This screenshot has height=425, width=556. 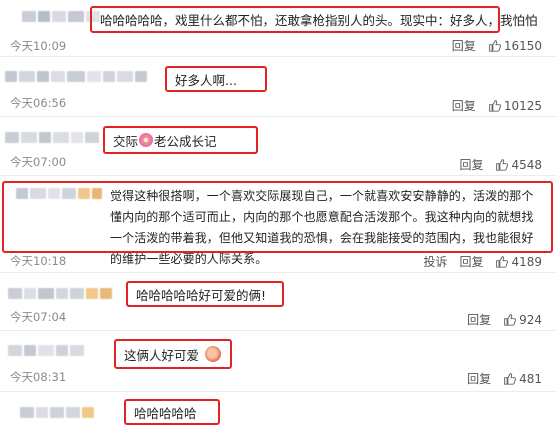 What do you see at coordinates (522, 105) in the screenshot?
I see `like-count: 10125` at bounding box center [522, 105].